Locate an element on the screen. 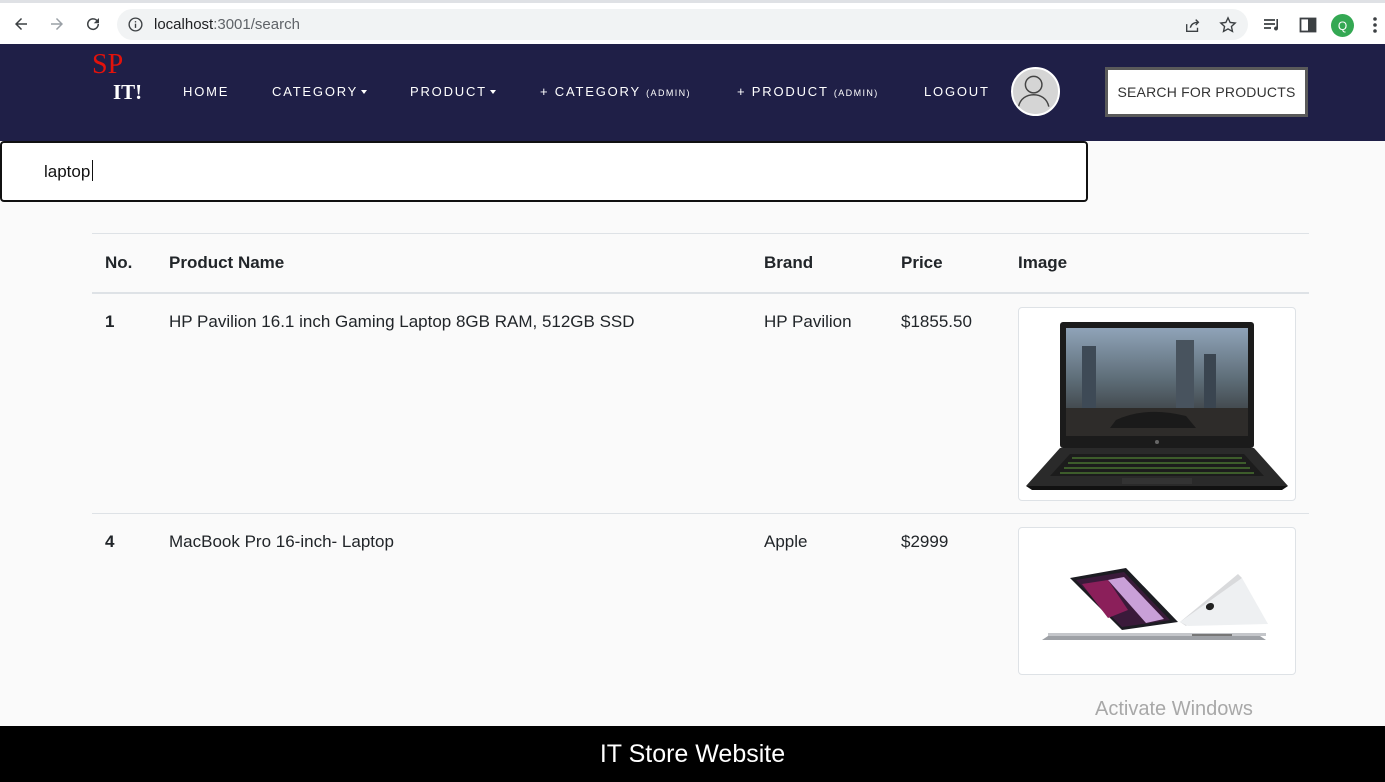  side-panel-icon is located at coordinates (1308, 25).